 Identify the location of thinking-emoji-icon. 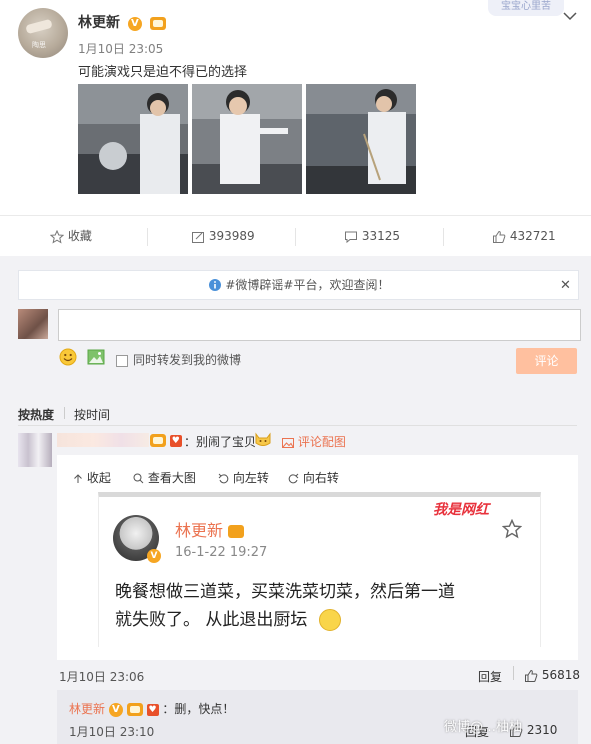
(329, 620).